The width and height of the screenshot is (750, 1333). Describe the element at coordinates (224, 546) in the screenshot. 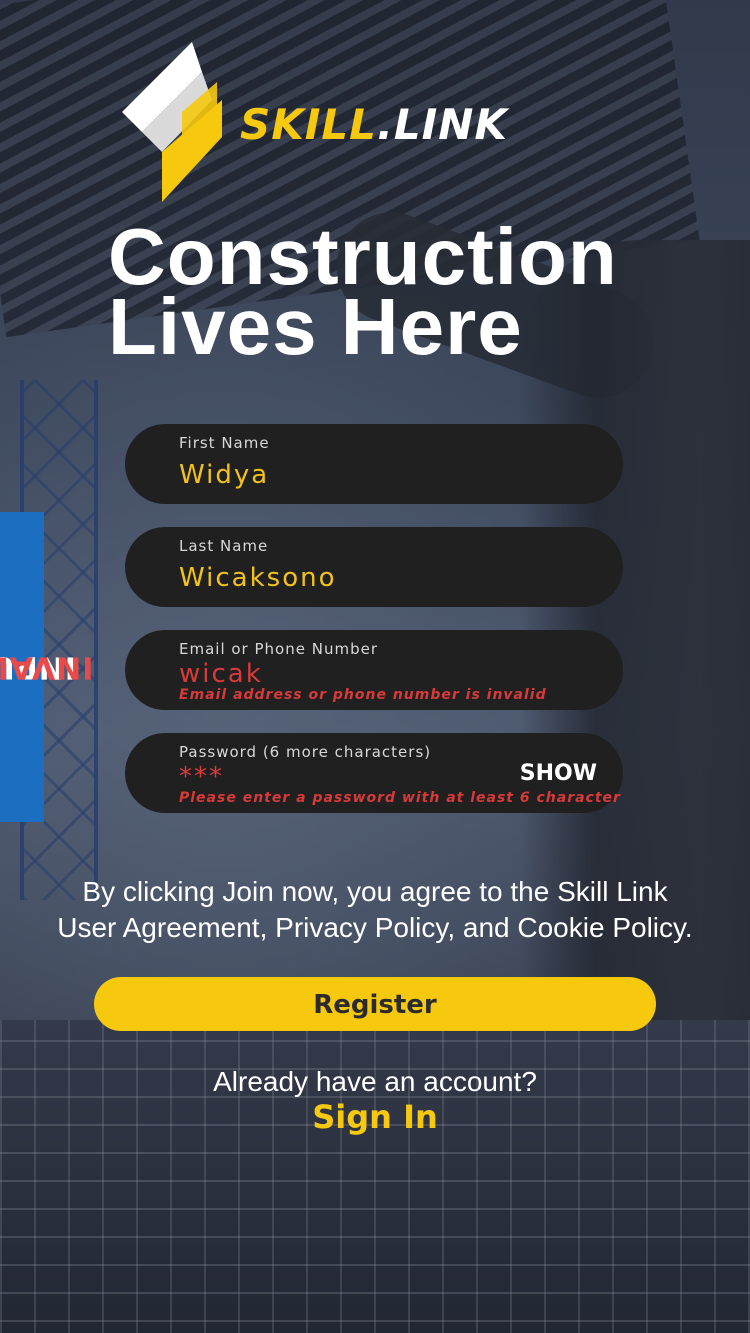

I see `last-name-label: Last Name` at that location.